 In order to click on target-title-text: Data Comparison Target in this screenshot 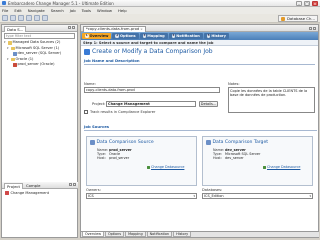, I will do `click(240, 142)`.